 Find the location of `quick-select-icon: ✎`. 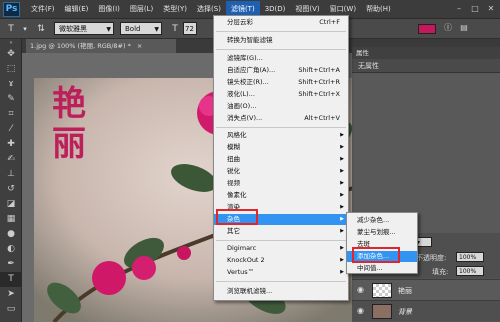

quick-select-icon: ✎ is located at coordinates (11, 99).